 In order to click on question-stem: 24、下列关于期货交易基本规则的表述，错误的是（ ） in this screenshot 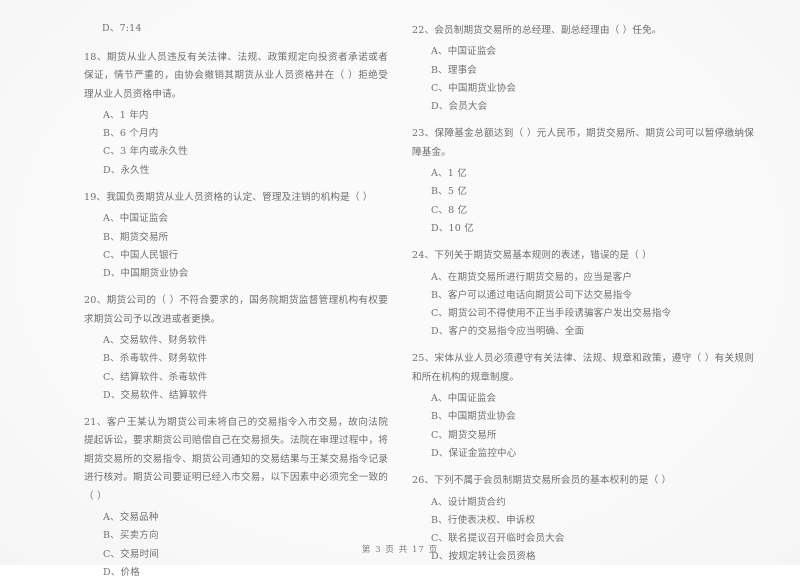, I will do `click(532, 256)`.